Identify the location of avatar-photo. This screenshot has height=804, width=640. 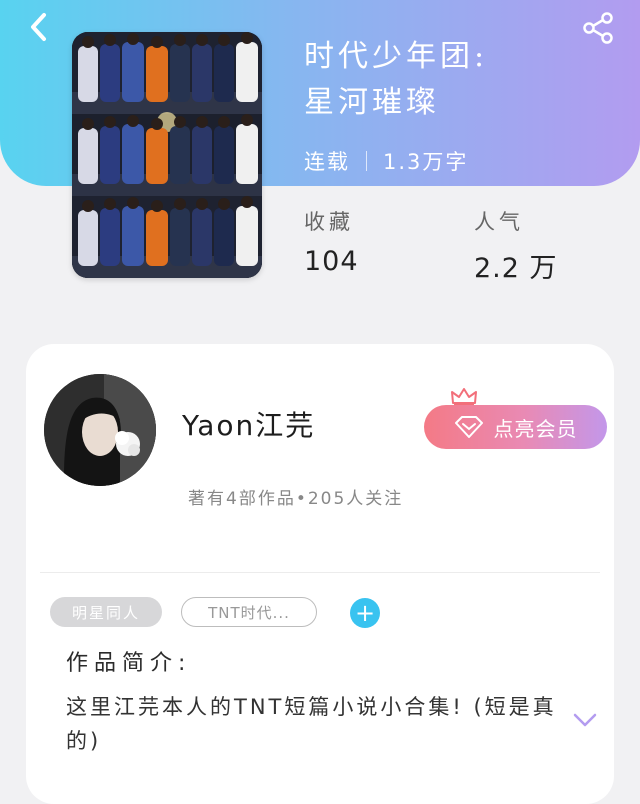
(100, 430).